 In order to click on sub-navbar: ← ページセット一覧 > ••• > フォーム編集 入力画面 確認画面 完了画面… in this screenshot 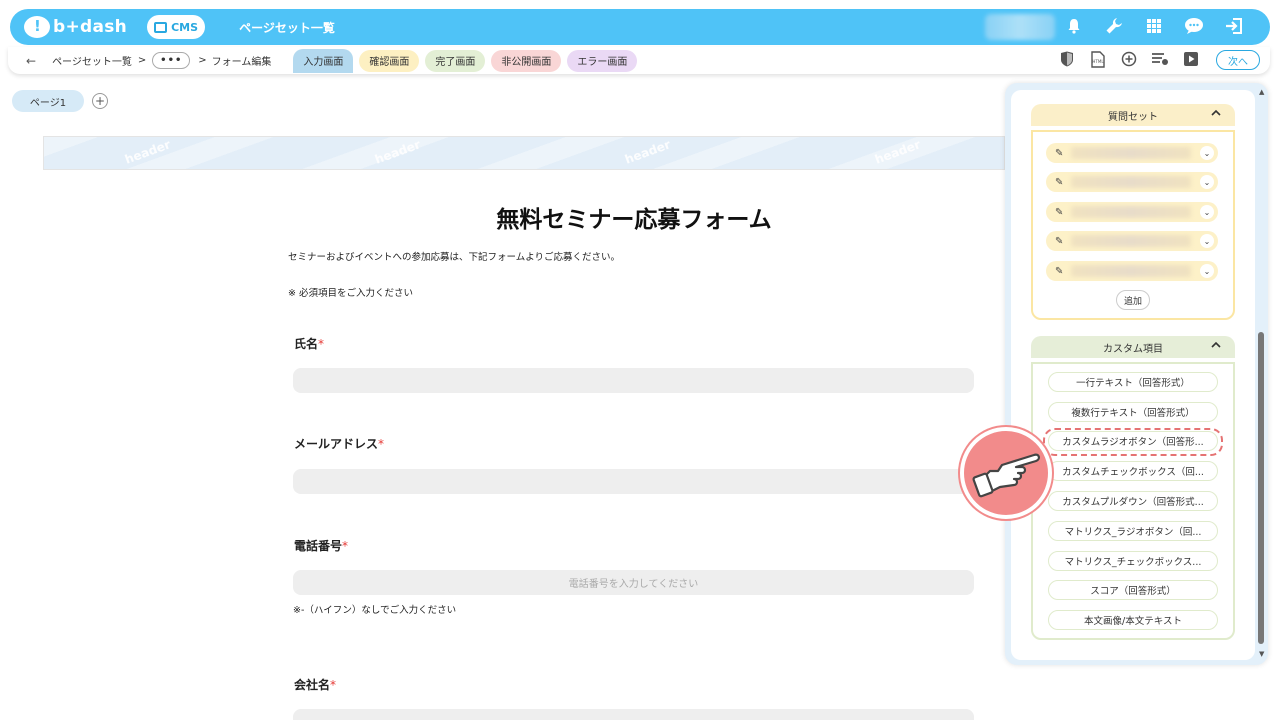, I will do `click(639, 60)`.